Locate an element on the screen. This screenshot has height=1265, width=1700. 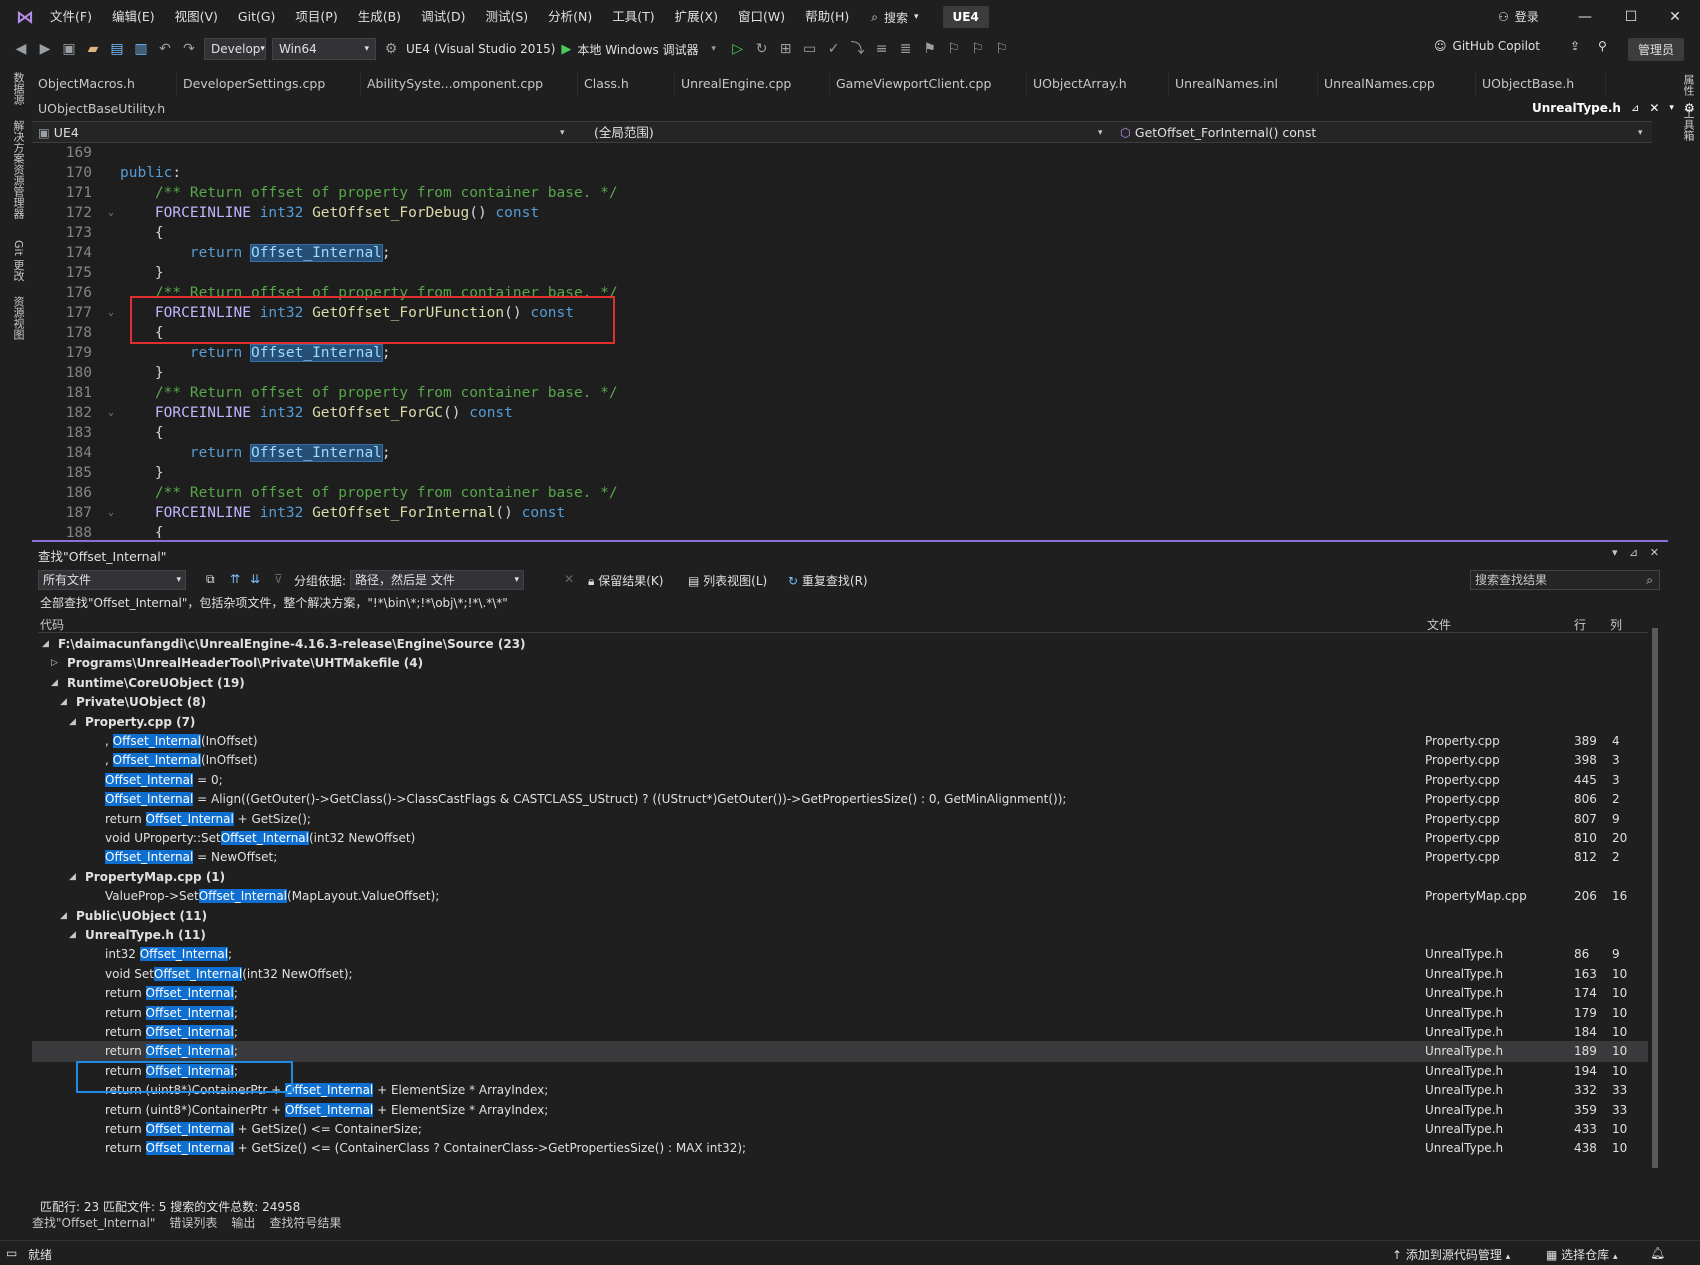
close-window-button: ✕ is located at coordinates (1675, 17).